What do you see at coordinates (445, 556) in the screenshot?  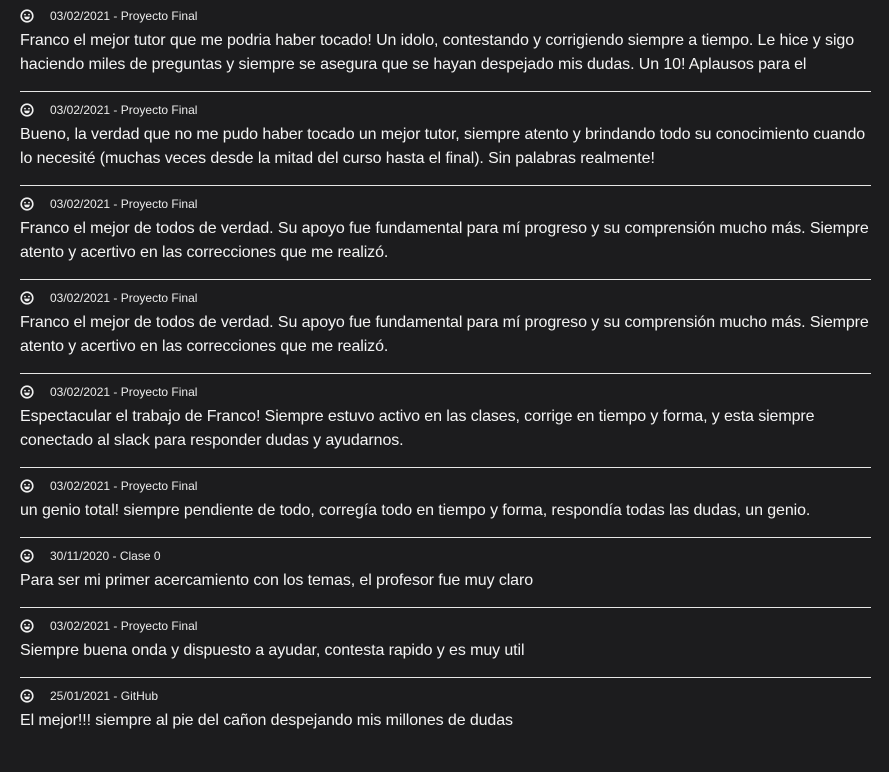 I see `review-meta: 30/11/2020 - Clase 0` at bounding box center [445, 556].